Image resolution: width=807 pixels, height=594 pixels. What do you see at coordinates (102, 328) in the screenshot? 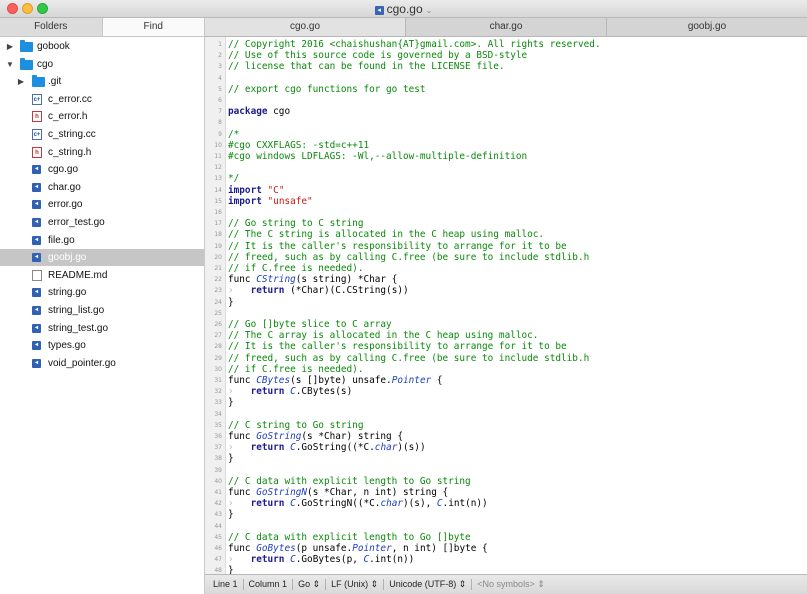
I see `tree-item: ◂ string_test.go` at bounding box center [102, 328].